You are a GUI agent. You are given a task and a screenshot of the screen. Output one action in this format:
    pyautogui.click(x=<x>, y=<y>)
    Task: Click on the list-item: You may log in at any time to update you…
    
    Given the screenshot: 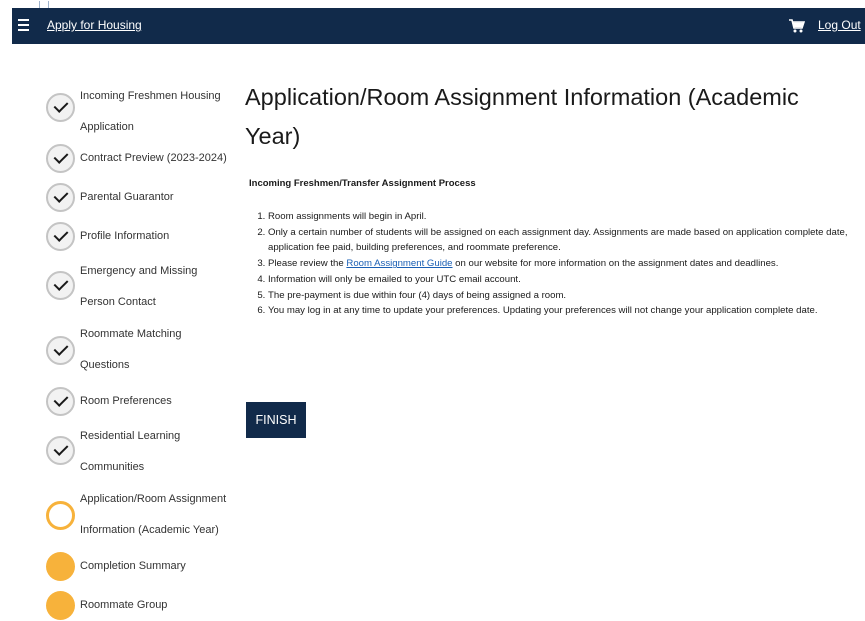 What is the action you would take?
    pyautogui.click(x=560, y=311)
    